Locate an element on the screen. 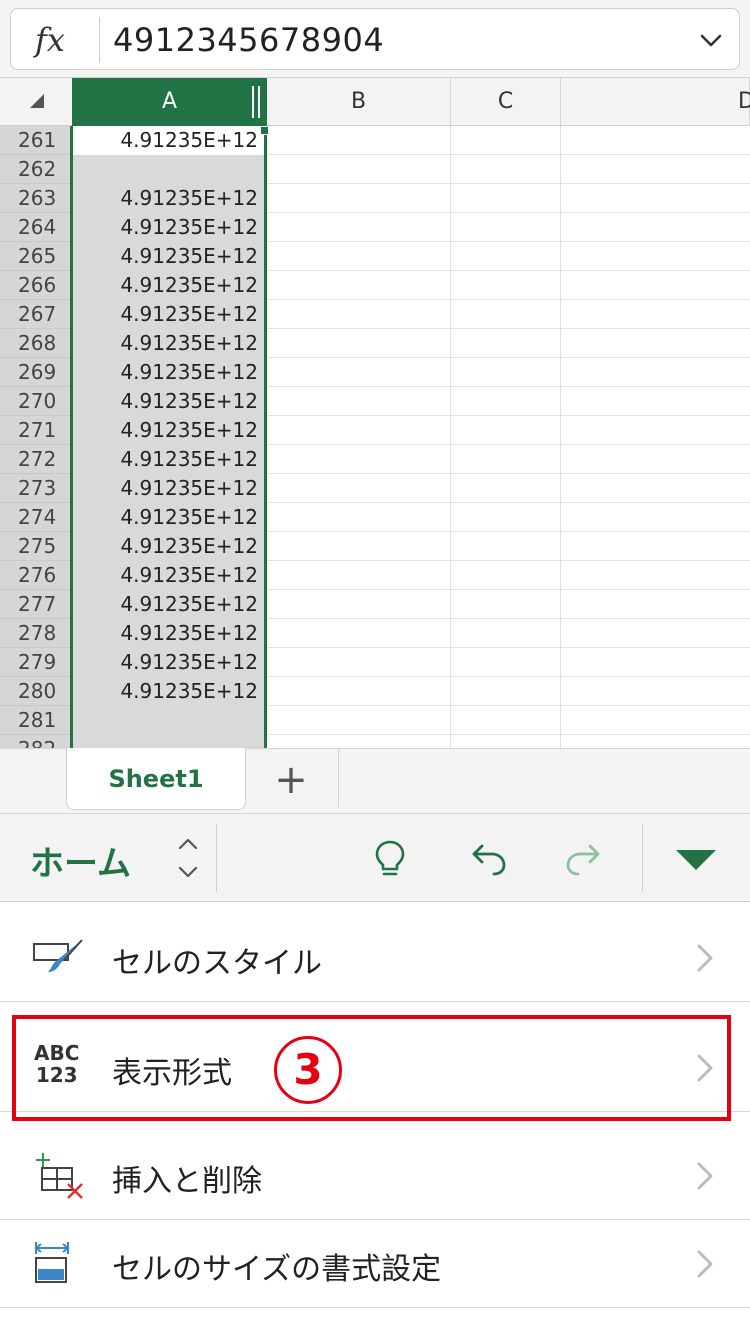 The width and height of the screenshot is (750, 1334). row-header: 265 is located at coordinates (36, 256).